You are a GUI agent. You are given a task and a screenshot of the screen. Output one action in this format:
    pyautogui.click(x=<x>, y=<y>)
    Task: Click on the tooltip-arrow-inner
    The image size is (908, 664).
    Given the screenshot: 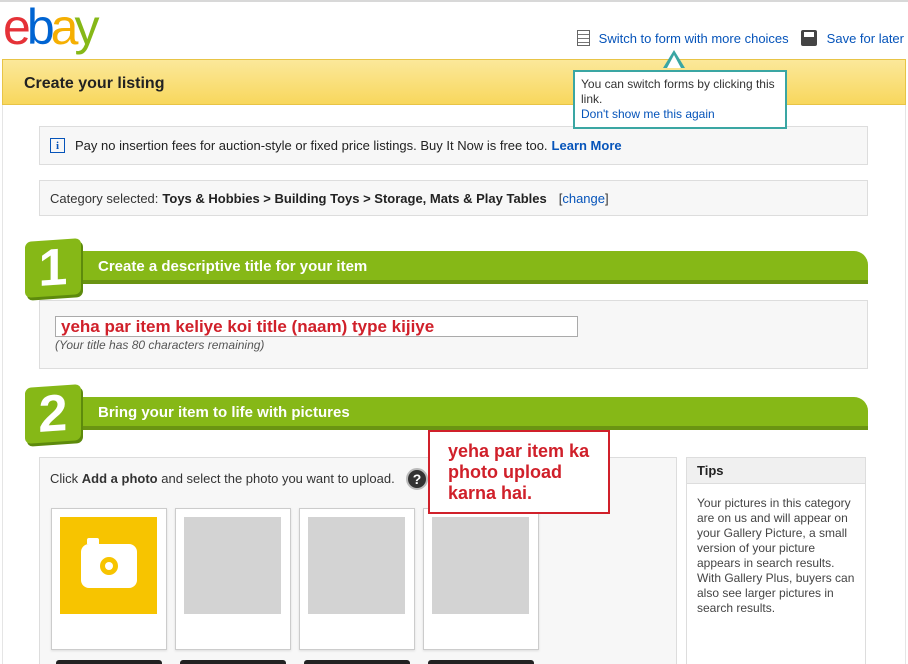 What is the action you would take?
    pyautogui.click(x=674, y=61)
    